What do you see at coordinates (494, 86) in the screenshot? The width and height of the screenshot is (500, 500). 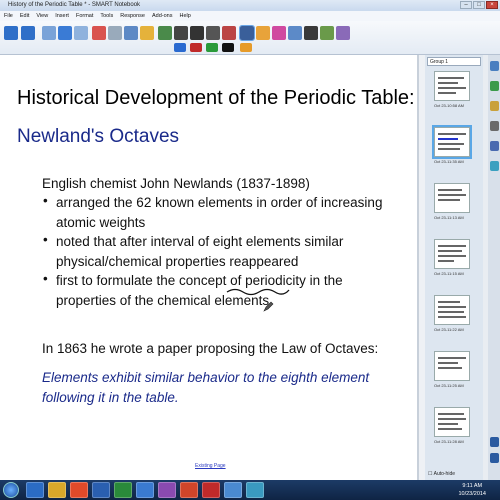 I see `gallery-tab-icon` at bounding box center [494, 86].